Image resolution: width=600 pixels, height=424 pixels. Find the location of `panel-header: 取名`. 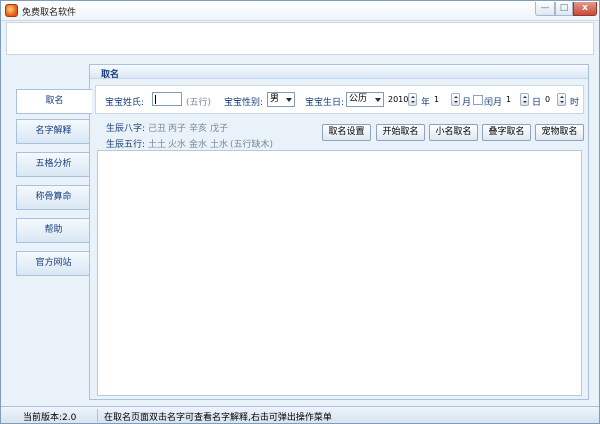

panel-header: 取名 is located at coordinates (339, 72).